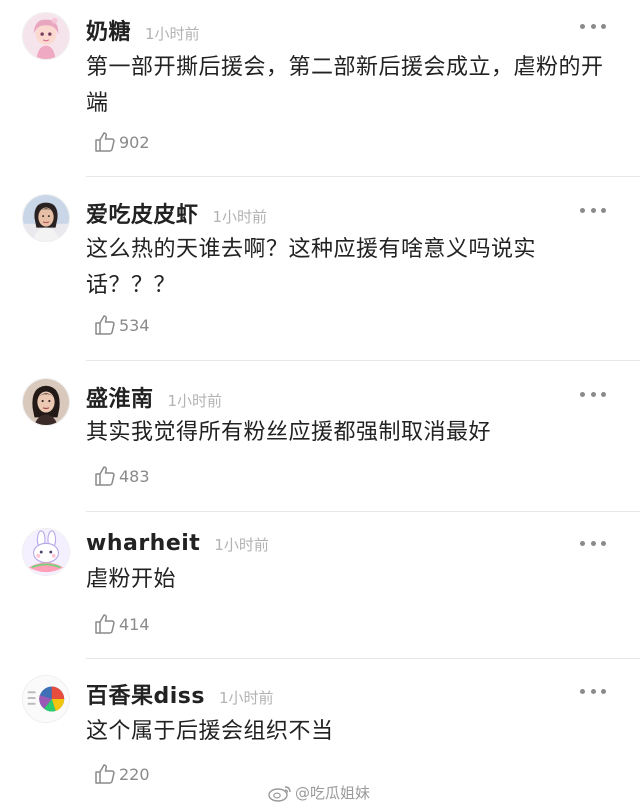 This screenshot has height=810, width=640. I want to click on username: 奶糖, so click(108, 30).